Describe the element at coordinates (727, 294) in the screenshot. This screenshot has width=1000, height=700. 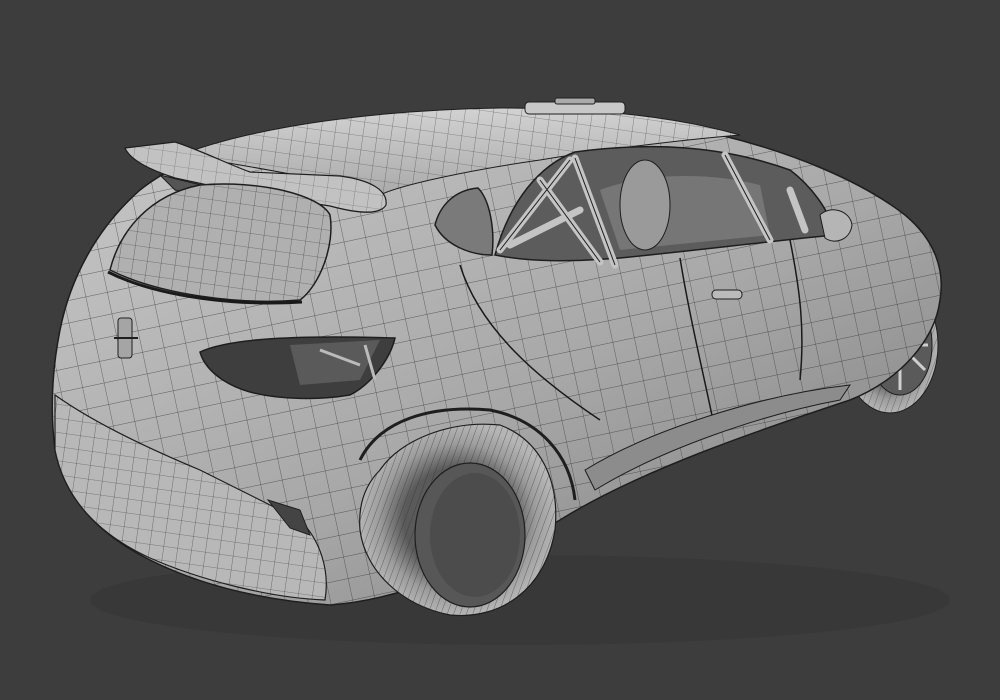
I see `door-handle` at that location.